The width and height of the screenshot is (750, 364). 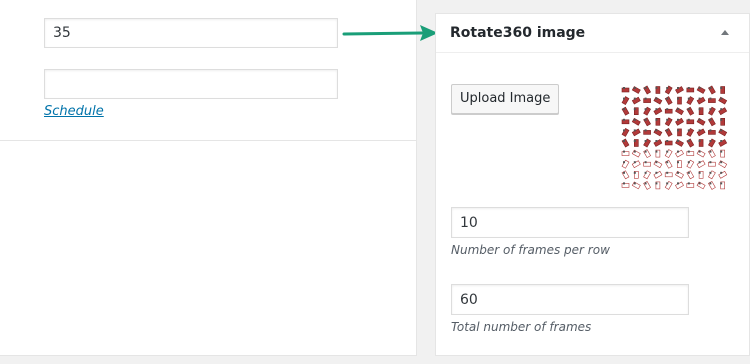 I want to click on meta-box-header: Rotate360 image, so click(x=592, y=33).